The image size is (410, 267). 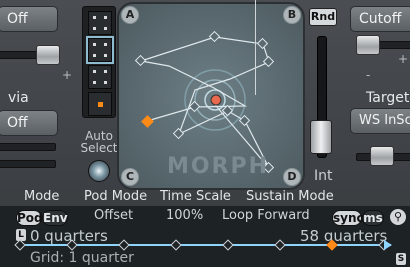 What do you see at coordinates (42, 196) in the screenshot?
I see `mode-label: Mode` at bounding box center [42, 196].